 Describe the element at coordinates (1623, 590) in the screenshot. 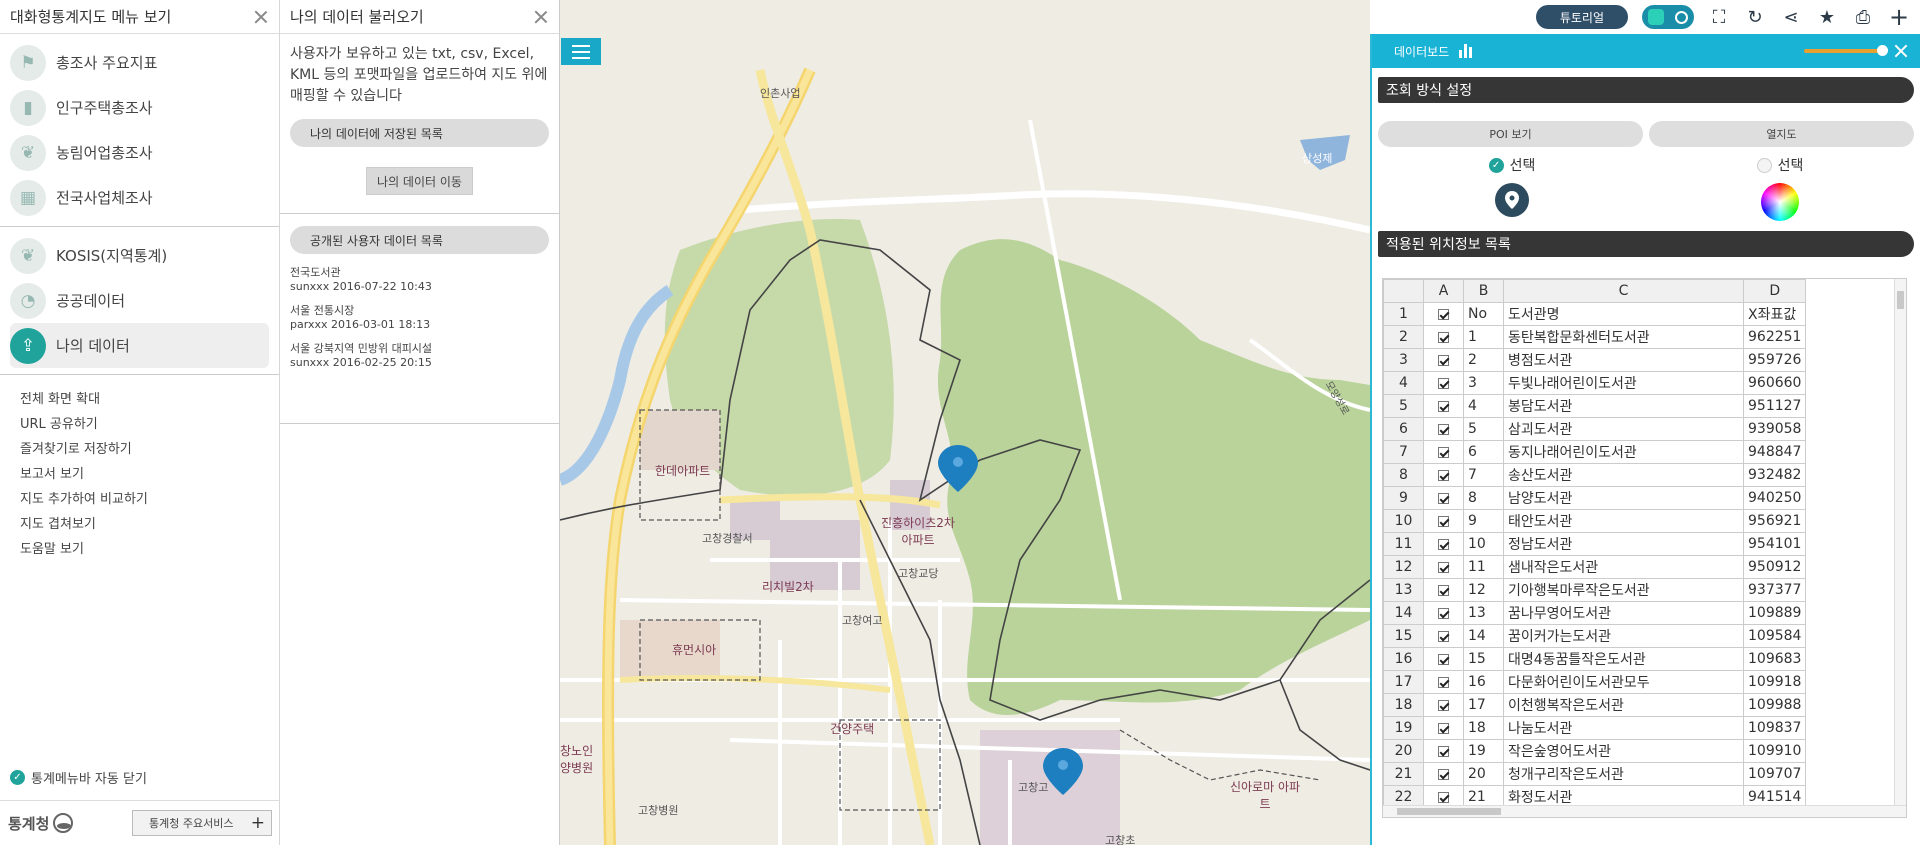

I see `cell-name: 기아행복마루작은도서관` at that location.